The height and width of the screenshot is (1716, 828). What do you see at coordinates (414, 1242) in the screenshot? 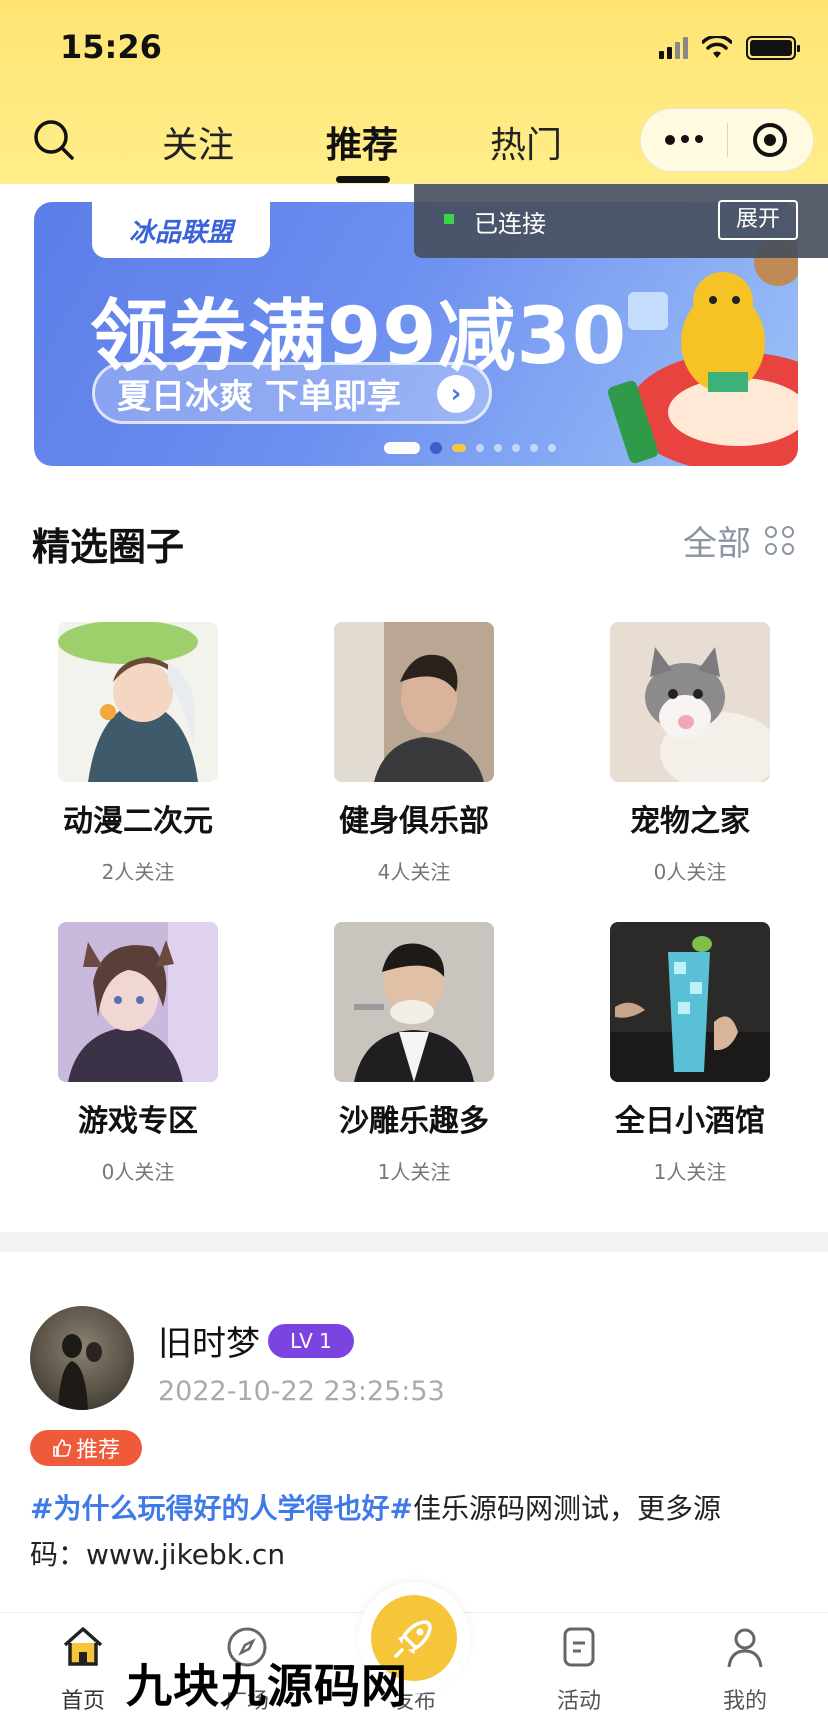
I see `section-divider` at bounding box center [414, 1242].